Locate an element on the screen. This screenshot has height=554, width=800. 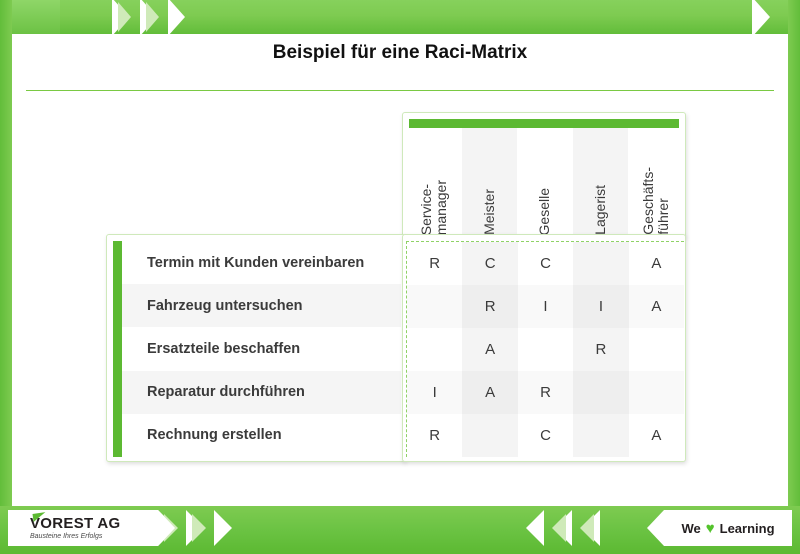
matrix-cell-r4-c2: A is located at coordinates (489, 392).